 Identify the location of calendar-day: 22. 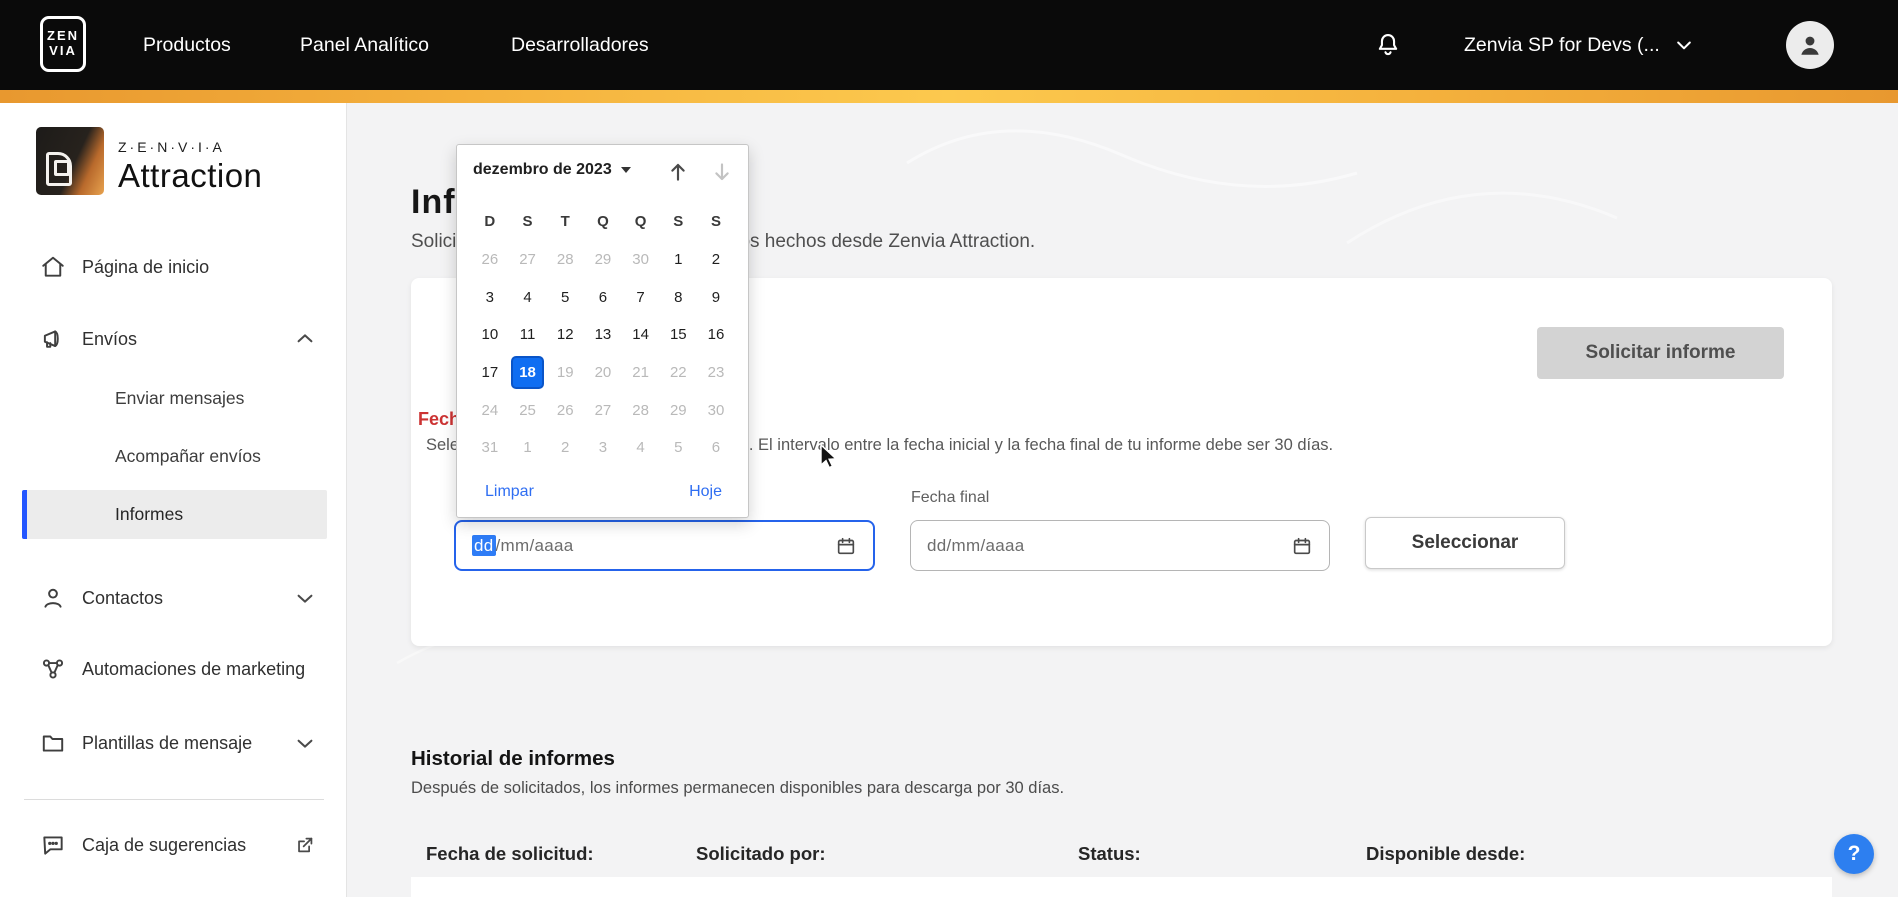
(678, 373).